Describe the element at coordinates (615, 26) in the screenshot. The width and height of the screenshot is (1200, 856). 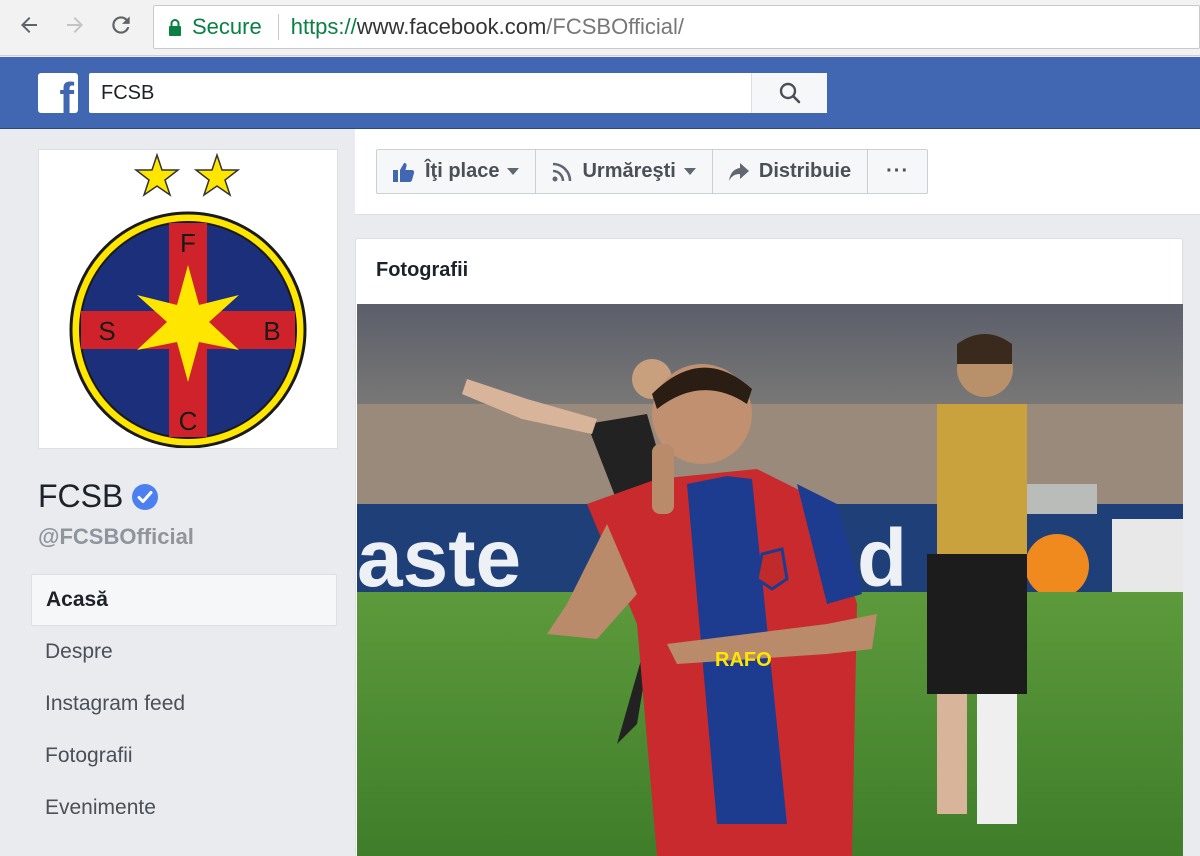
I see `url-path: /FCSBOfficial/` at that location.